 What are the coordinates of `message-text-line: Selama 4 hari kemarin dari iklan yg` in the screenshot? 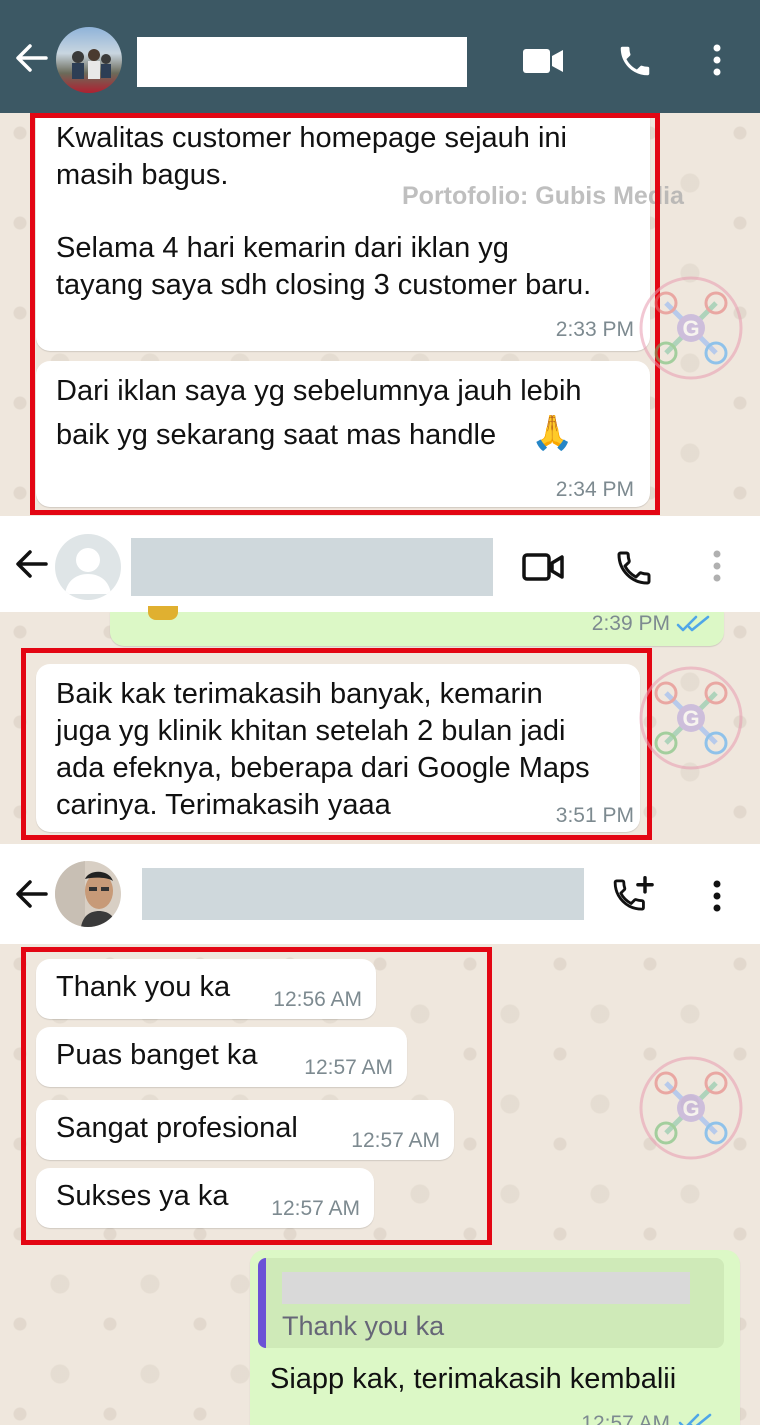 It's located at (282, 248).